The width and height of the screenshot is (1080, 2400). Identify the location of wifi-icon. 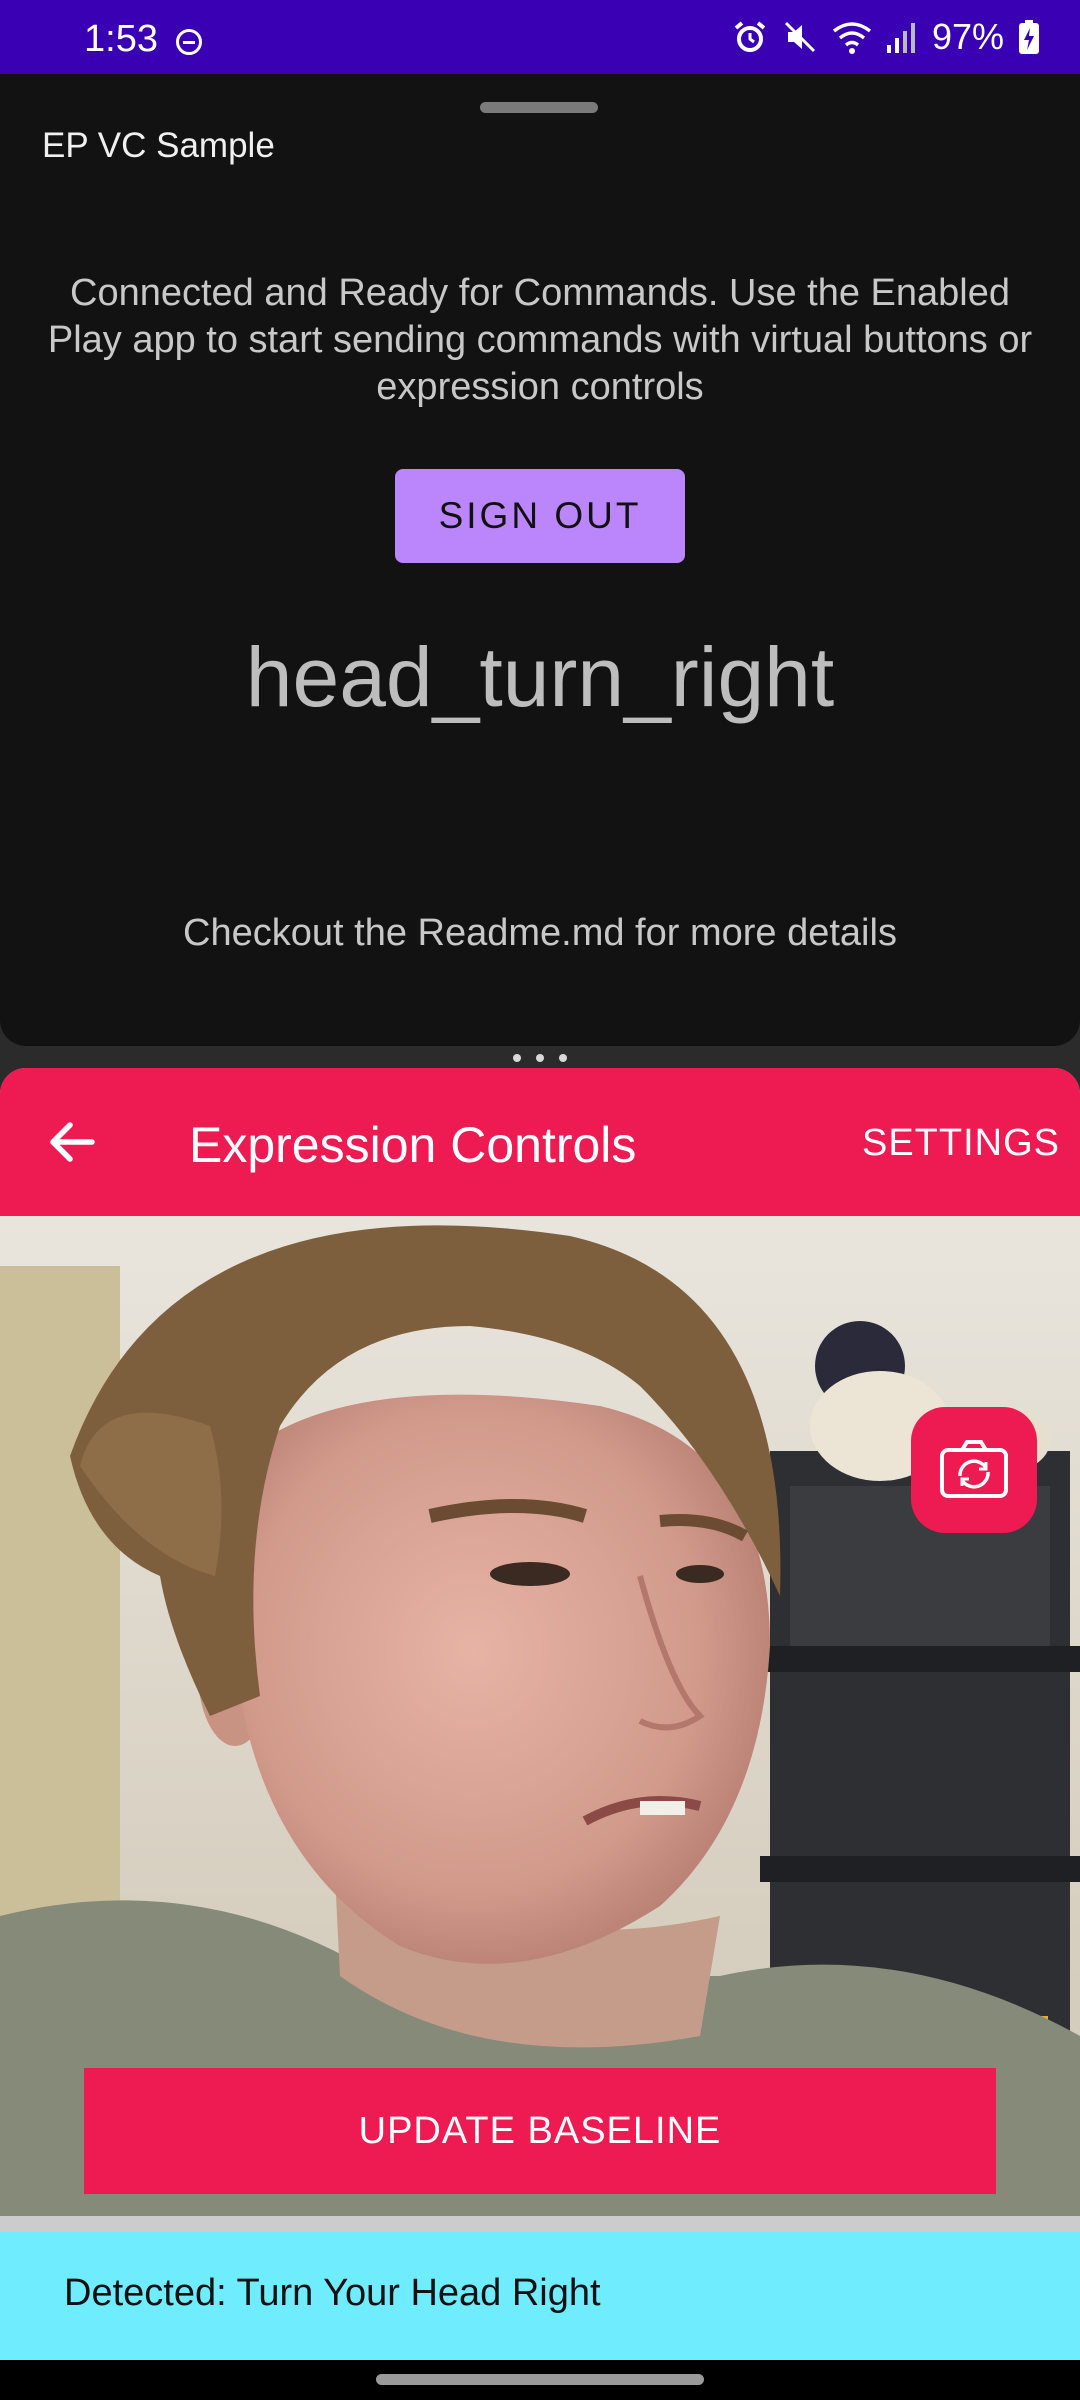
(852, 38).